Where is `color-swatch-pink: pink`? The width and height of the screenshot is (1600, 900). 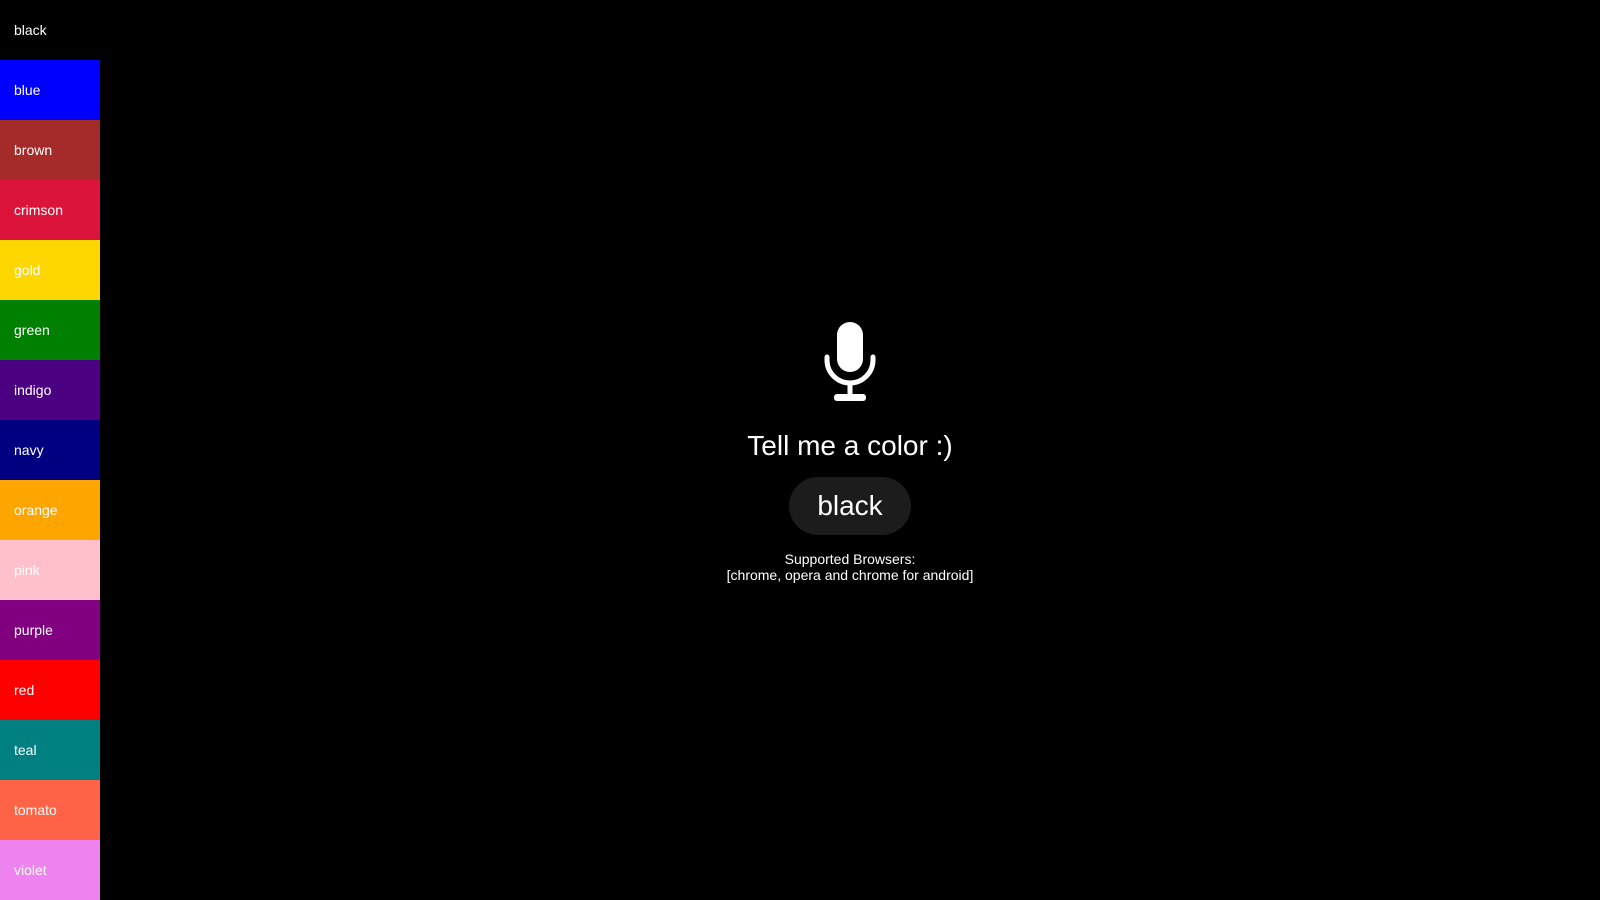 color-swatch-pink: pink is located at coordinates (50, 570).